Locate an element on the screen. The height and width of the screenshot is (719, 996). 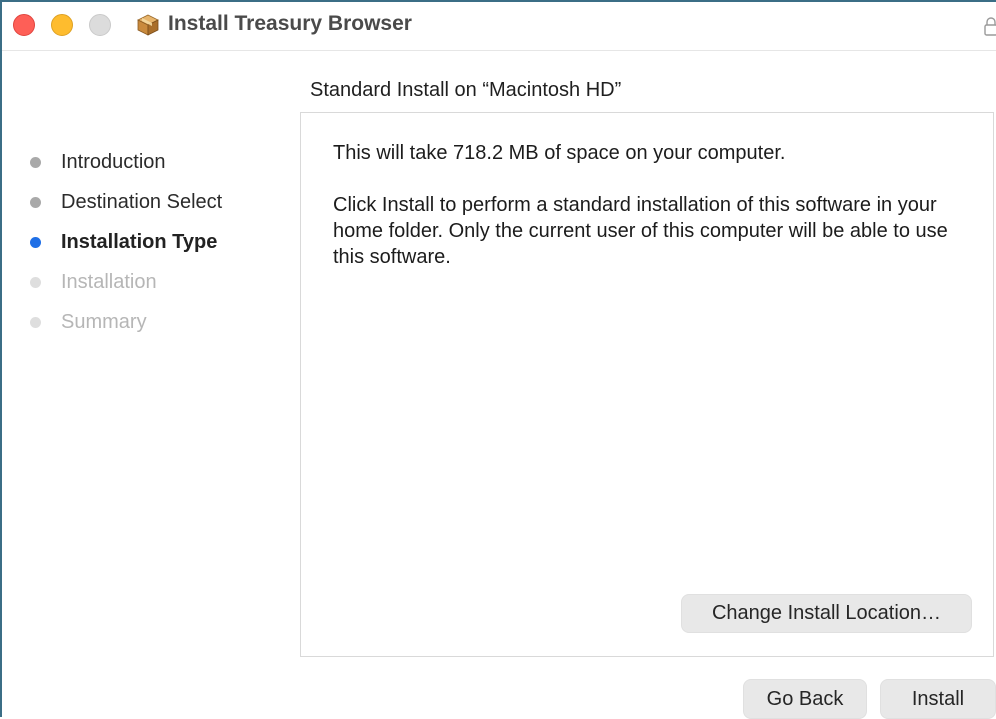
title-bar: Install Treasury Browser is located at coordinates (499, 26).